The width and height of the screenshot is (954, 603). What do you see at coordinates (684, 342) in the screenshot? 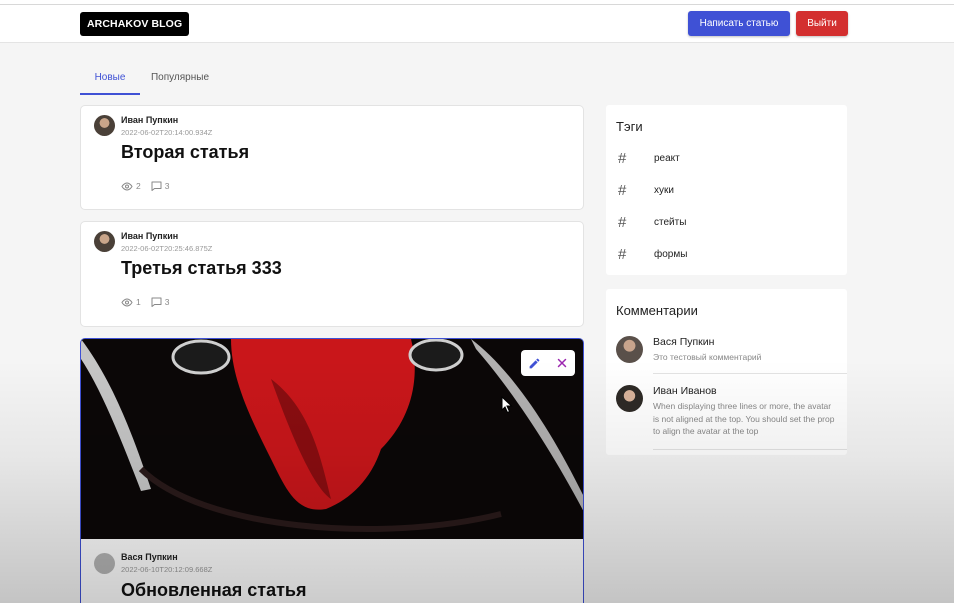
I see `comment-author: Вася Пупкин` at bounding box center [684, 342].